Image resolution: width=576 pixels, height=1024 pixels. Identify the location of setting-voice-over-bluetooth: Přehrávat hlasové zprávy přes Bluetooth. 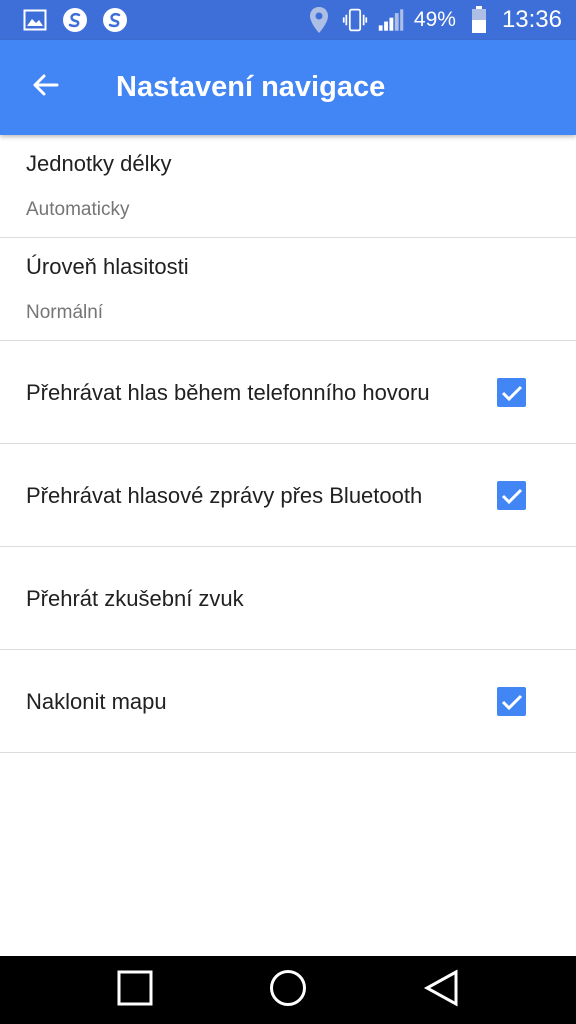
(288, 495).